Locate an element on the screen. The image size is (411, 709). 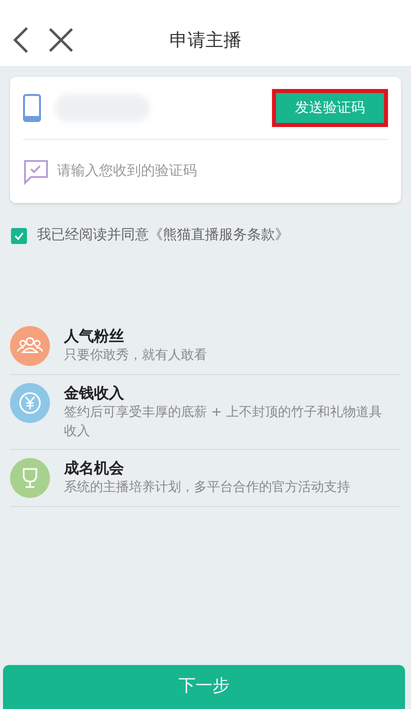
code-input-field: 请输入您收到的验证码 is located at coordinates (222, 171).